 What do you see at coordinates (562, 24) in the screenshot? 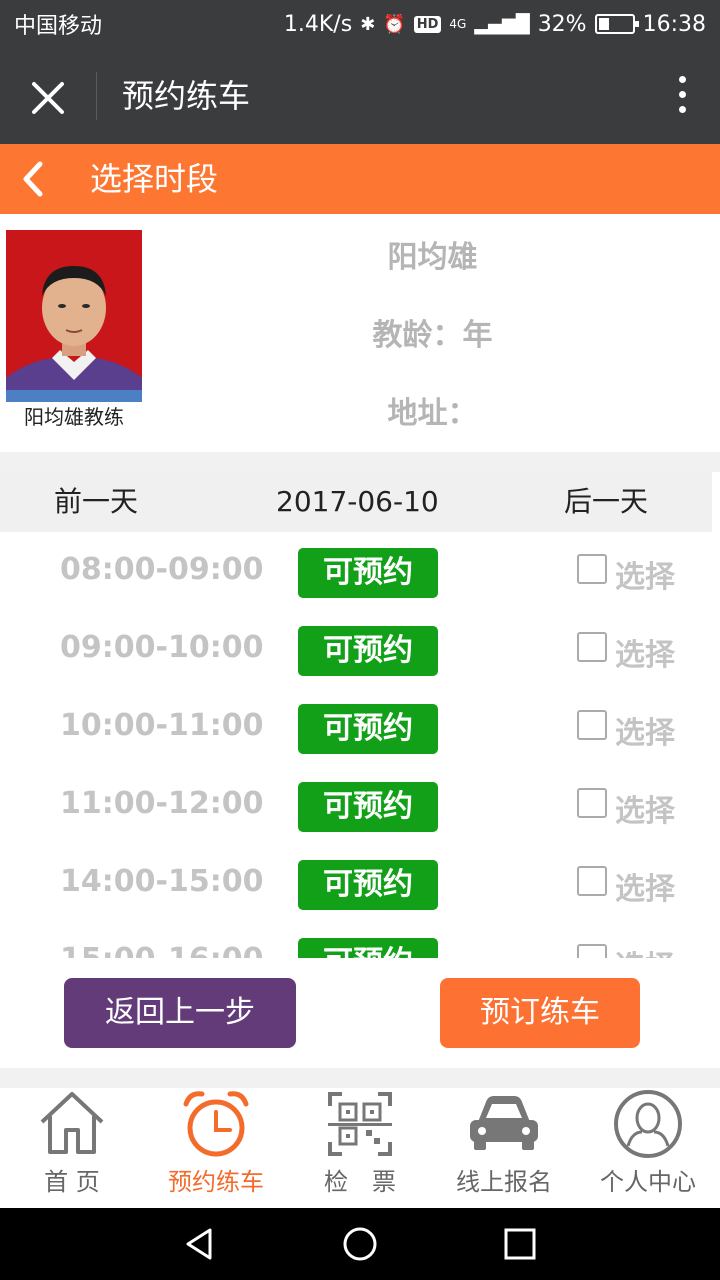
I see `battery-percent: 32%` at bounding box center [562, 24].